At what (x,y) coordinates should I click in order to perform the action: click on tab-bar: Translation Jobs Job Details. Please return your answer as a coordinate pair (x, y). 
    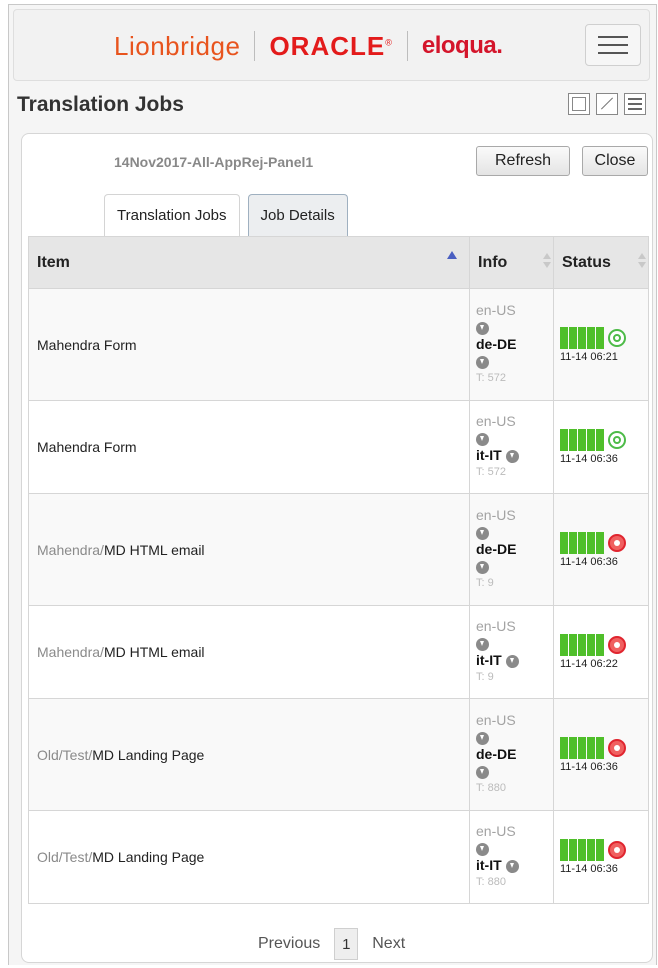
    Looking at the image, I should click on (226, 215).